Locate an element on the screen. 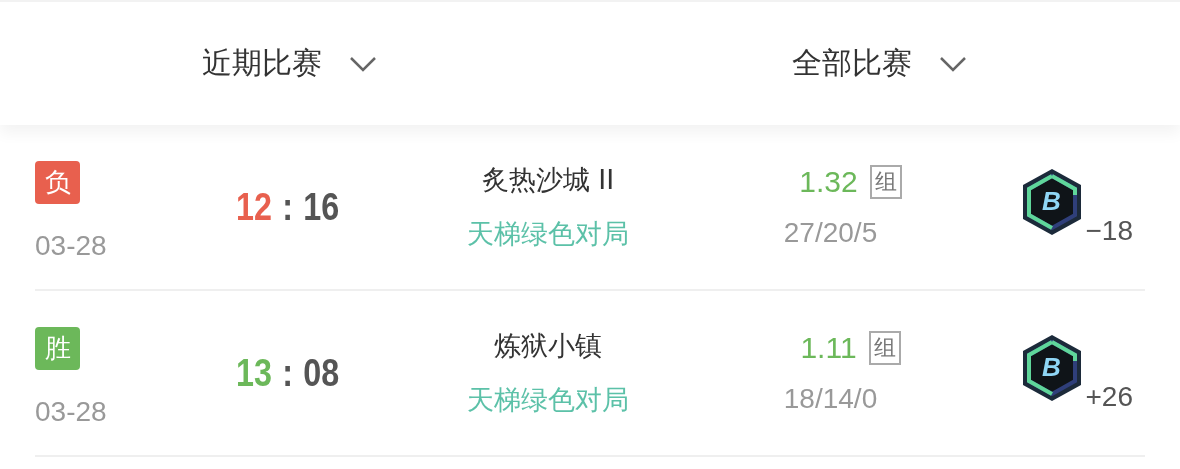  result-badge: 胜 is located at coordinates (57, 348).